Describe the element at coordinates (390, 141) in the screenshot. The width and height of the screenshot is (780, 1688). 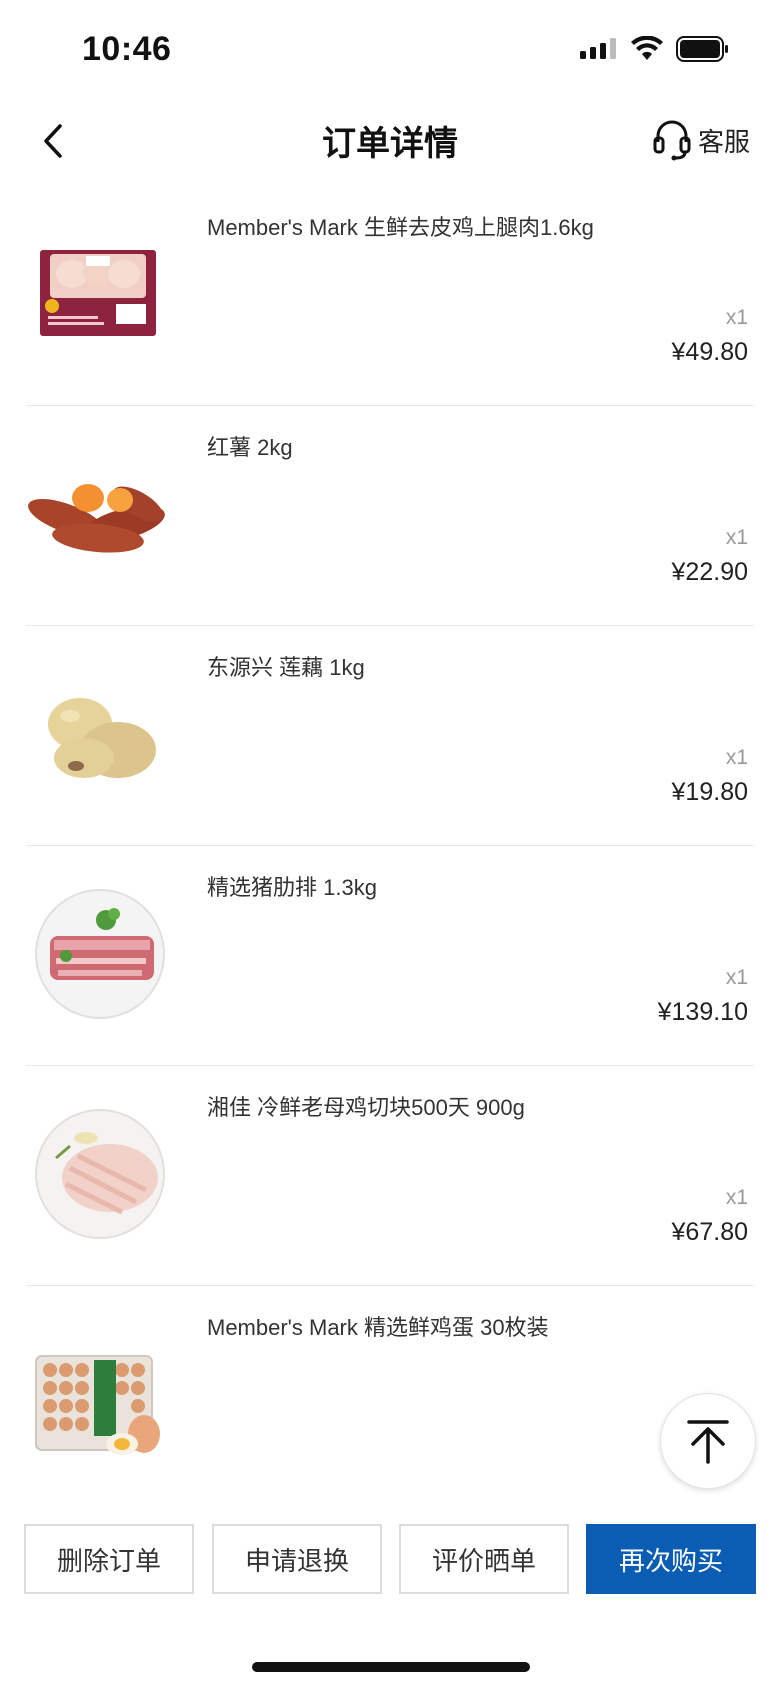
I see `navigation-bar: 订单详情 客服` at that location.